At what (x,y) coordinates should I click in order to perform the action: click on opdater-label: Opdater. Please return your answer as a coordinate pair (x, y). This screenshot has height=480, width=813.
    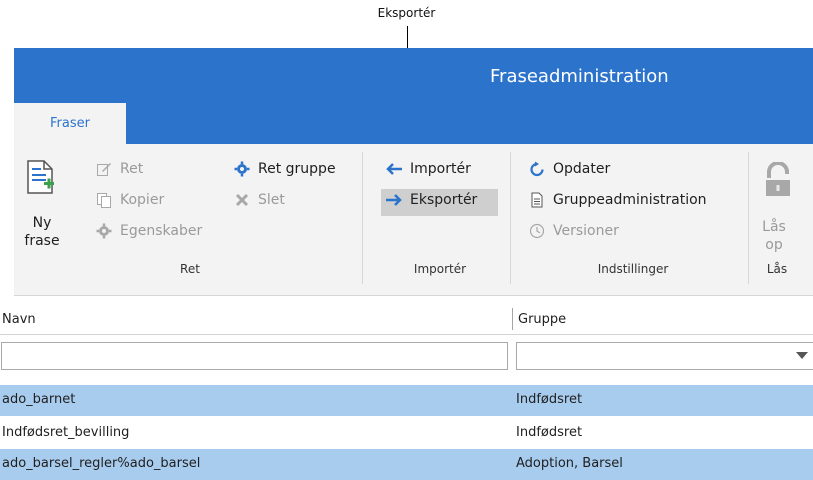
    Looking at the image, I should click on (582, 169).